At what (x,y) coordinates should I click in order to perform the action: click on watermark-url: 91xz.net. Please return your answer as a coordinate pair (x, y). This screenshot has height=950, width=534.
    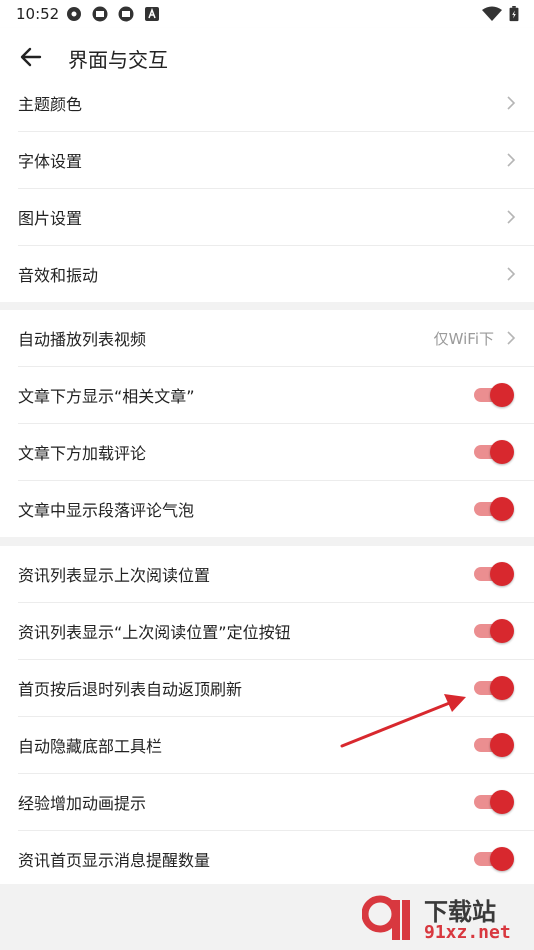
    Looking at the image, I should click on (467, 932).